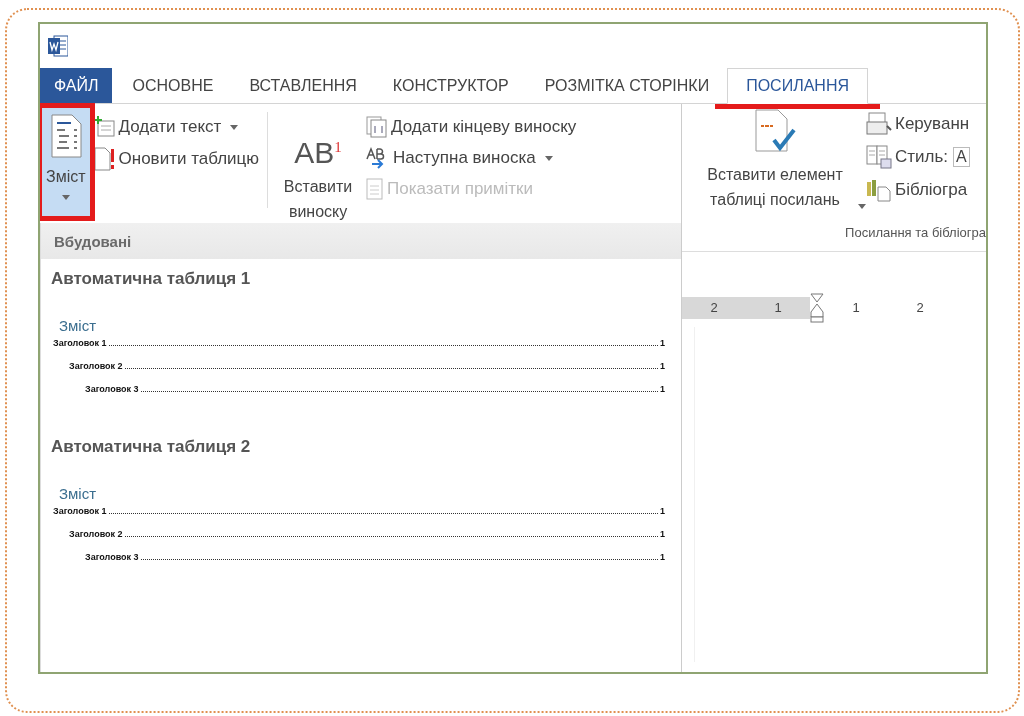  Describe the element at coordinates (714, 308) in the screenshot. I see `ruler-number: 2` at that location.